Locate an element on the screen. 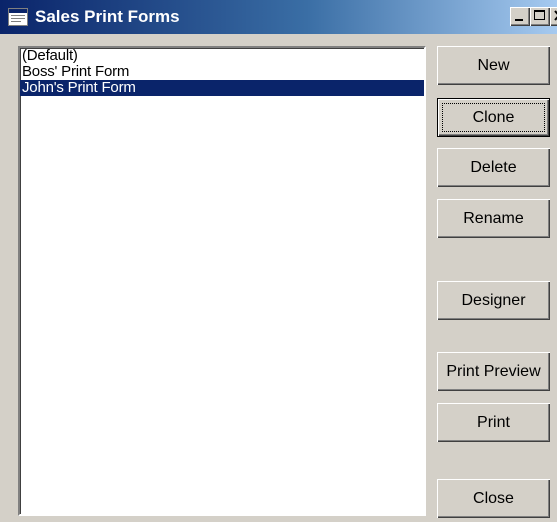 This screenshot has width=557, height=522. rename-button: Rename is located at coordinates (493, 218).